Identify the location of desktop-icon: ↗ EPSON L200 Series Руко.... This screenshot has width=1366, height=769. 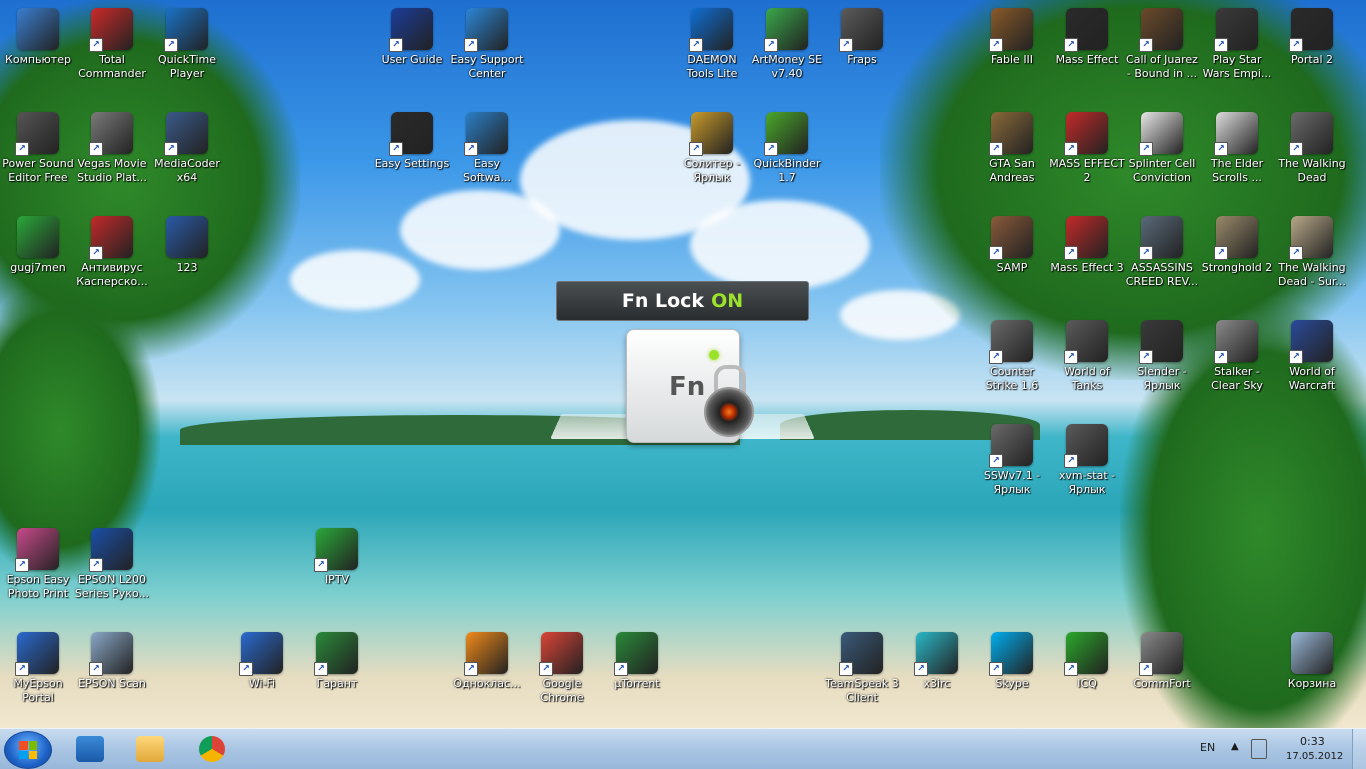
(112, 564).